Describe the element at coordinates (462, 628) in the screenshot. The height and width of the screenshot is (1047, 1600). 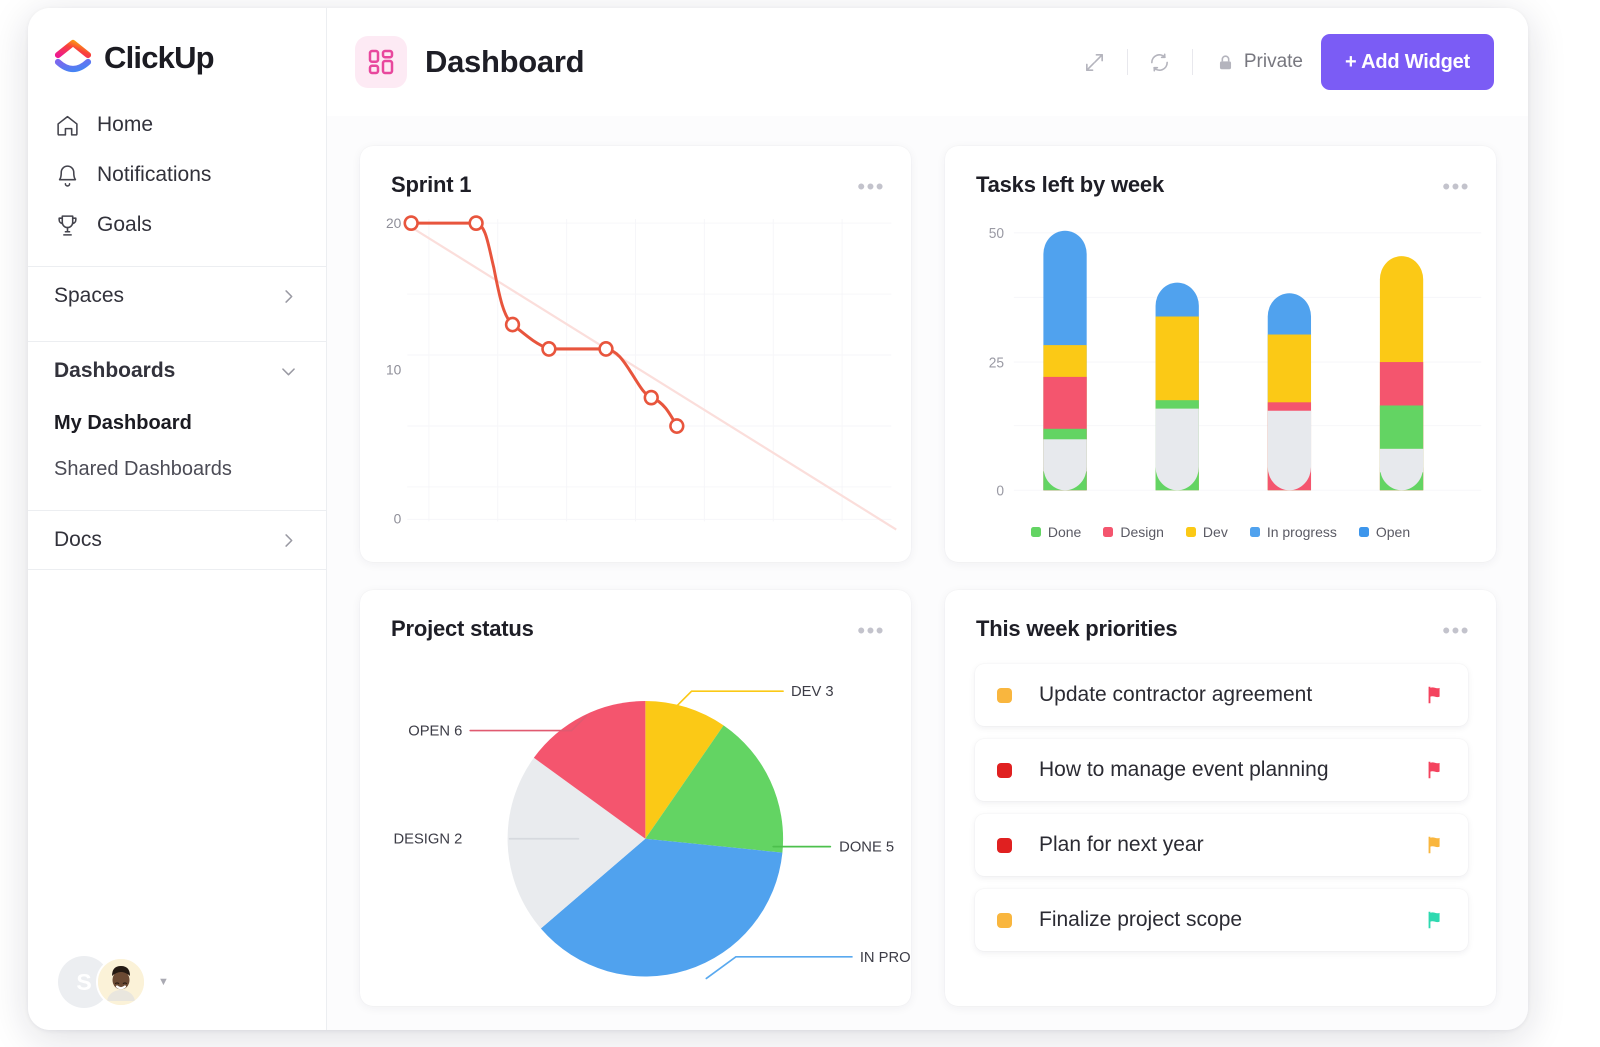
I see `widget-title: Project status` at that location.